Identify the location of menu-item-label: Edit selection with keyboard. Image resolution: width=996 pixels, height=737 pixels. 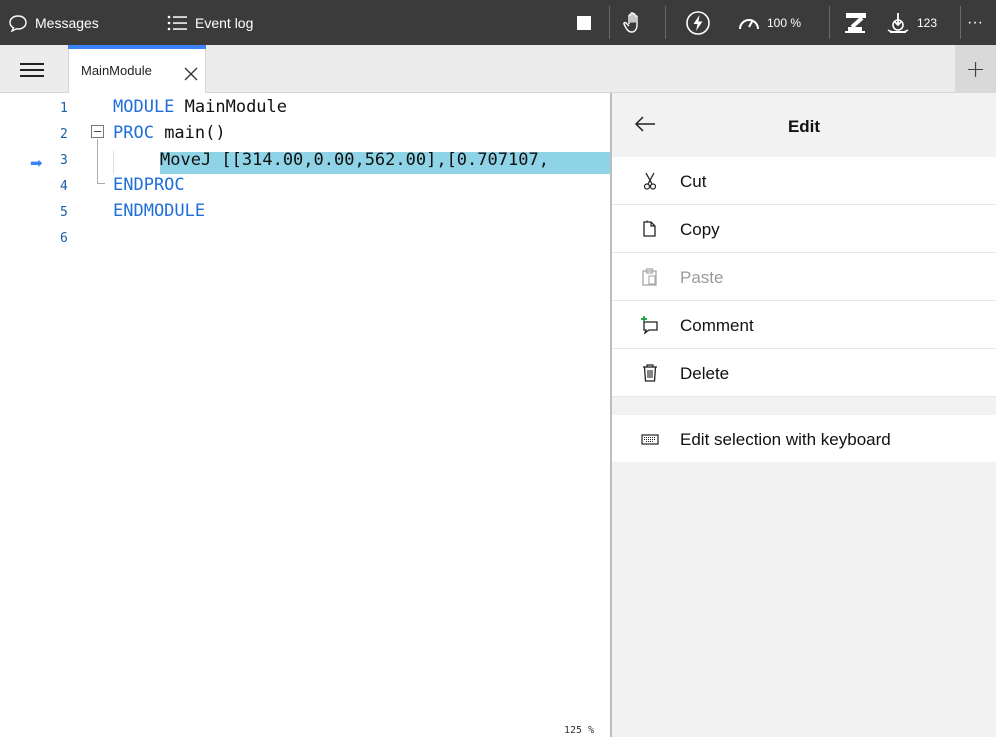
(785, 439).